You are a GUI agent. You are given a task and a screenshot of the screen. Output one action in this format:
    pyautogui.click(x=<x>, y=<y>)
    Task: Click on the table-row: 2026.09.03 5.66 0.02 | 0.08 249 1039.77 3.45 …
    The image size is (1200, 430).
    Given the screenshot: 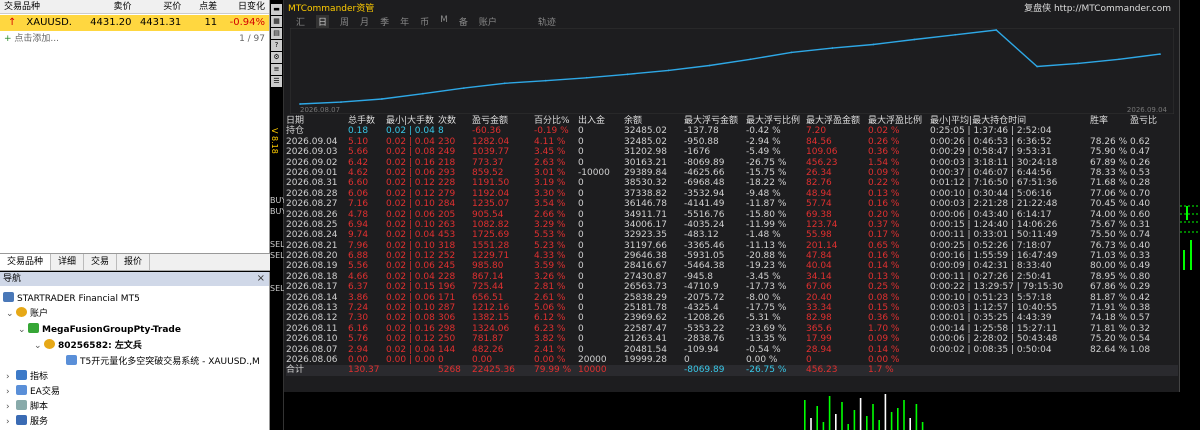 What is the action you would take?
    pyautogui.click(x=732, y=152)
    